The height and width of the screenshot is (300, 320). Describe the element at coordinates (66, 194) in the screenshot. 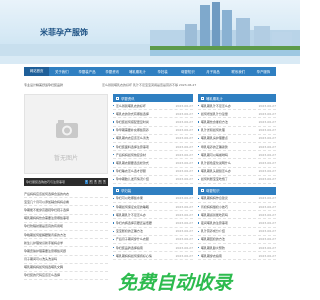

I see `list-item: 产后妈妈应该如何选择合适的内衣` at that location.